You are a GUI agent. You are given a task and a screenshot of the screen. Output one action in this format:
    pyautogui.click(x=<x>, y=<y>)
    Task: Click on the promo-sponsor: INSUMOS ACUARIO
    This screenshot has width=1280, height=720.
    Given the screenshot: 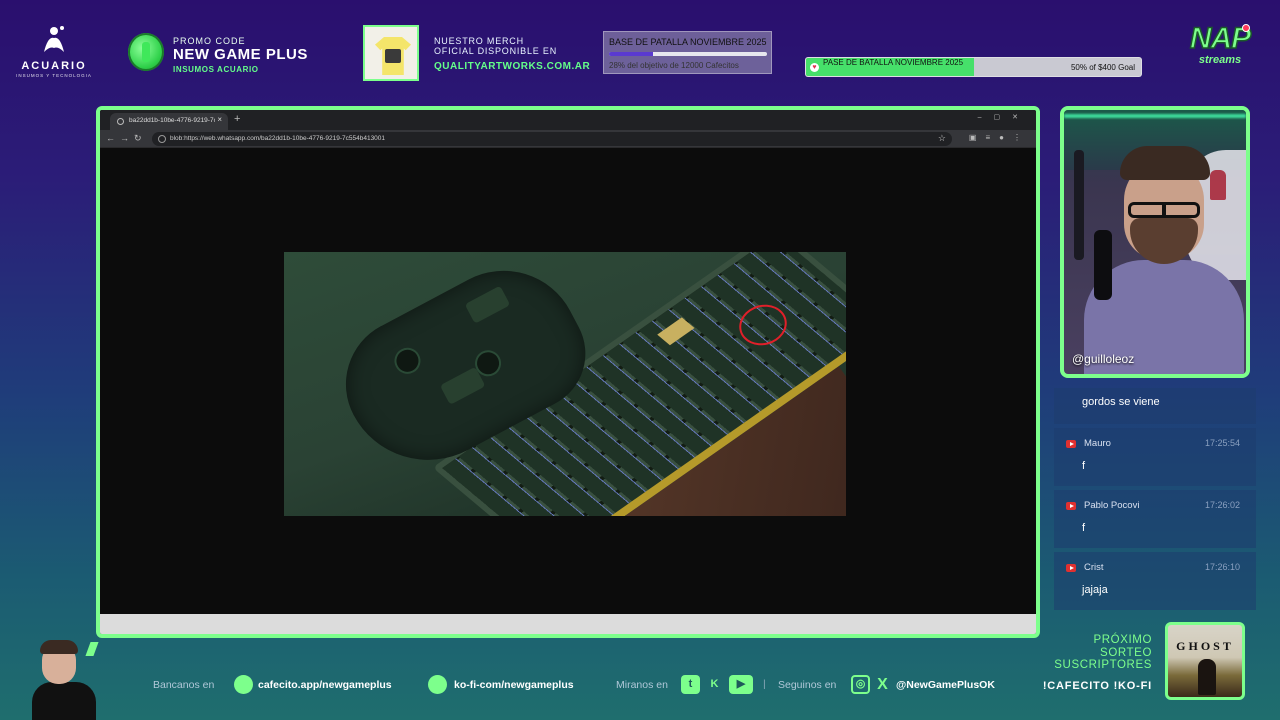 What is the action you would take?
    pyautogui.click(x=216, y=69)
    